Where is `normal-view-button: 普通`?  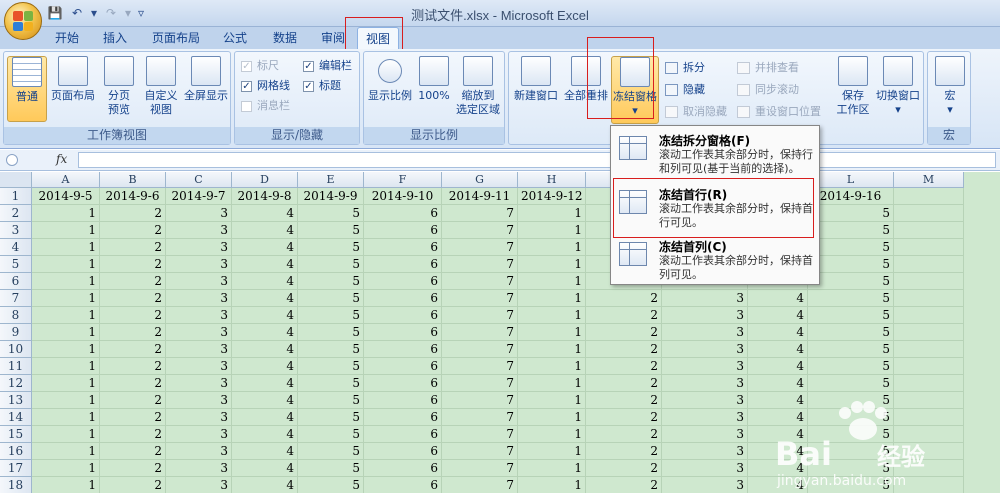
normal-view-button: 普通 is located at coordinates (27, 89).